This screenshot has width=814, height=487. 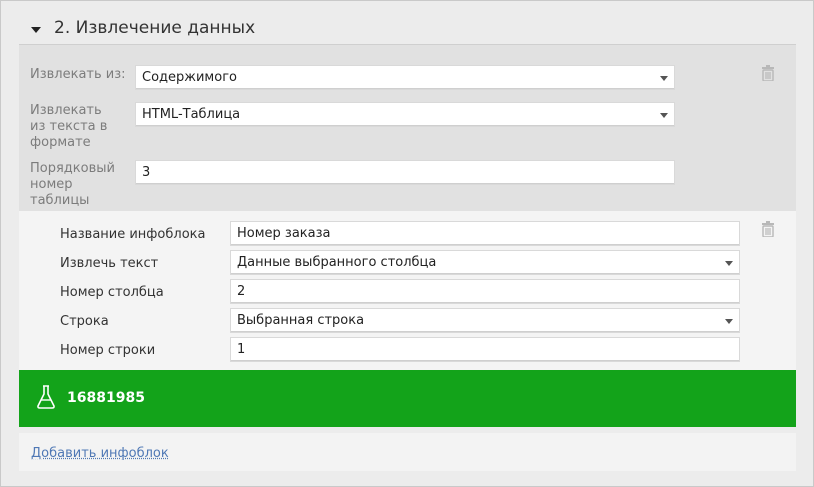 What do you see at coordinates (407, 398) in the screenshot?
I see `test-result-bar: 16881985` at bounding box center [407, 398].